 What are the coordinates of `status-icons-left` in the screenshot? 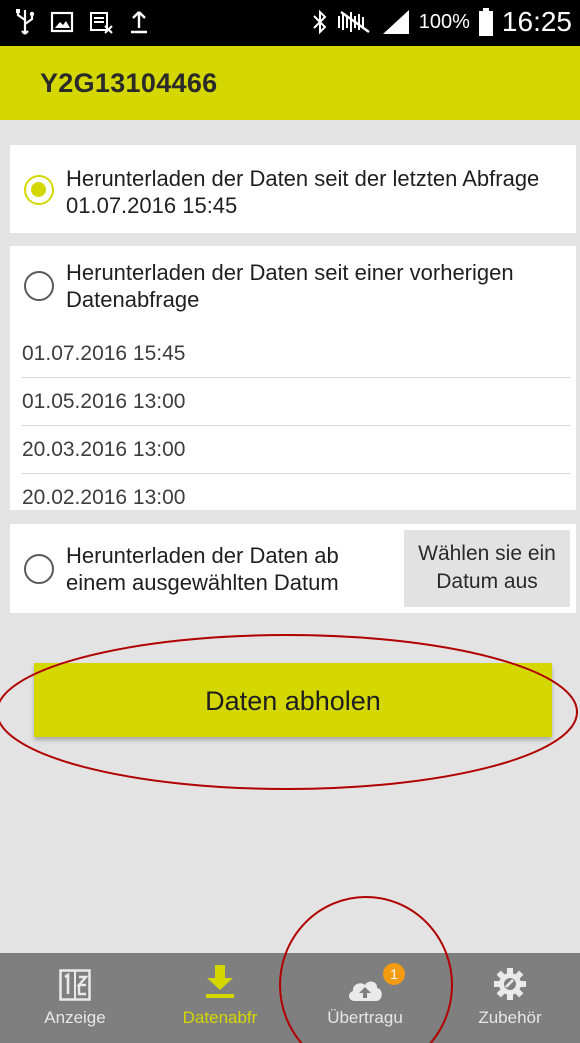 It's located at (82, 22).